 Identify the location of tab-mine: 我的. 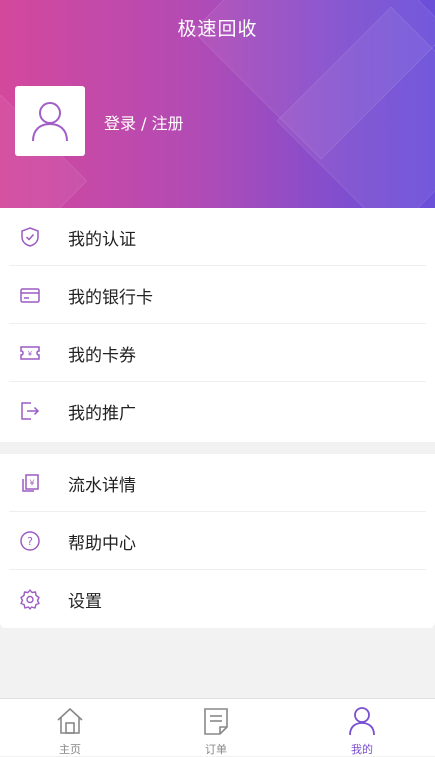
(362, 727).